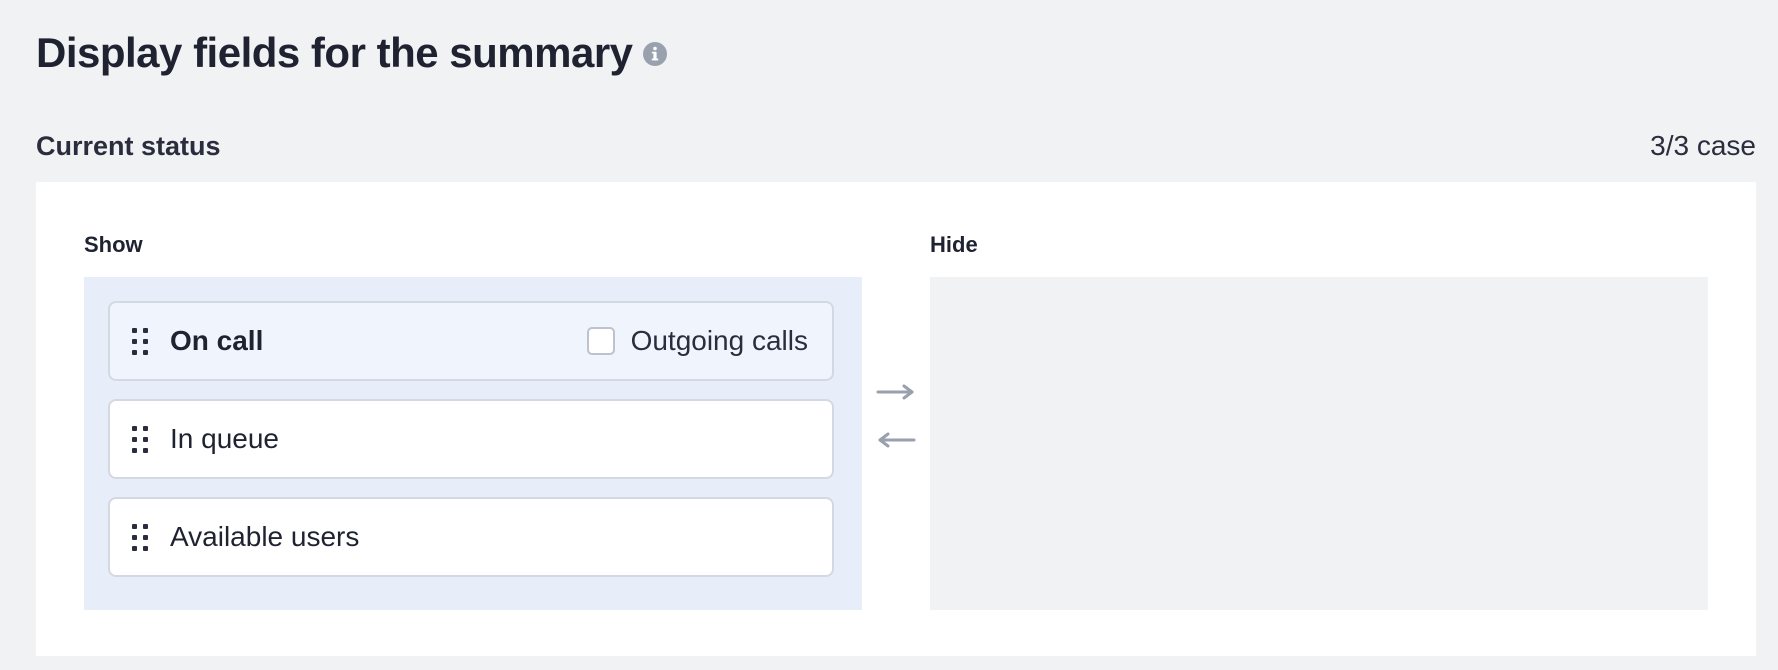 This screenshot has height=670, width=1778. Describe the element at coordinates (1703, 145) in the screenshot. I see `case-count: 3/3 case` at that location.